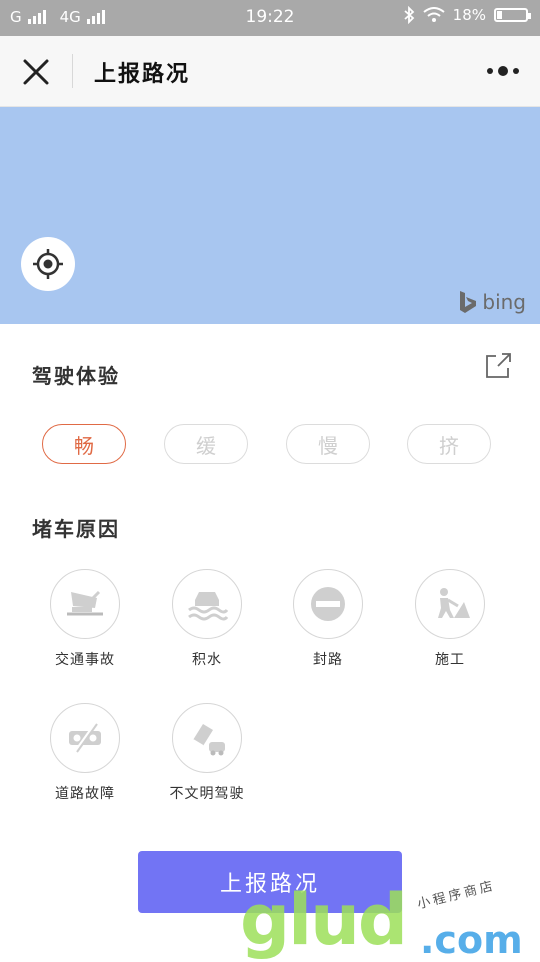  What do you see at coordinates (206, 444) in the screenshot?
I see `driving-option-slow-moving: 缓` at bounding box center [206, 444].